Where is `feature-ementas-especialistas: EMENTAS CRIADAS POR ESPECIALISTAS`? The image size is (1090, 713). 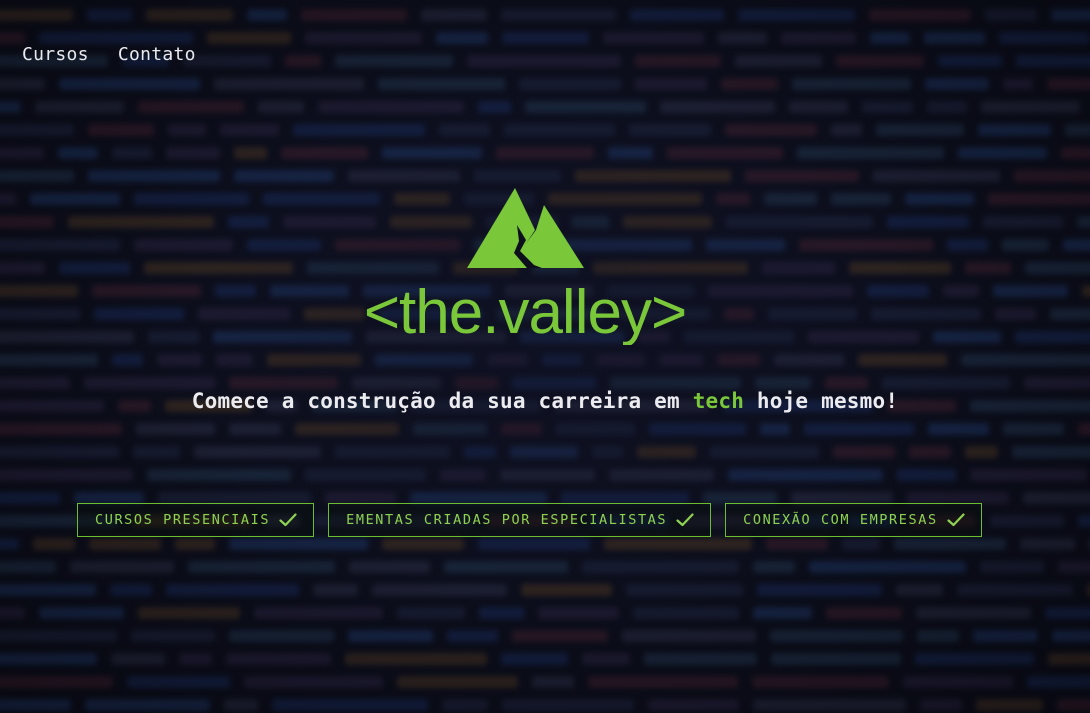 feature-ementas-especialistas: EMENTAS CRIADAS POR ESPECIALISTAS is located at coordinates (520, 520).